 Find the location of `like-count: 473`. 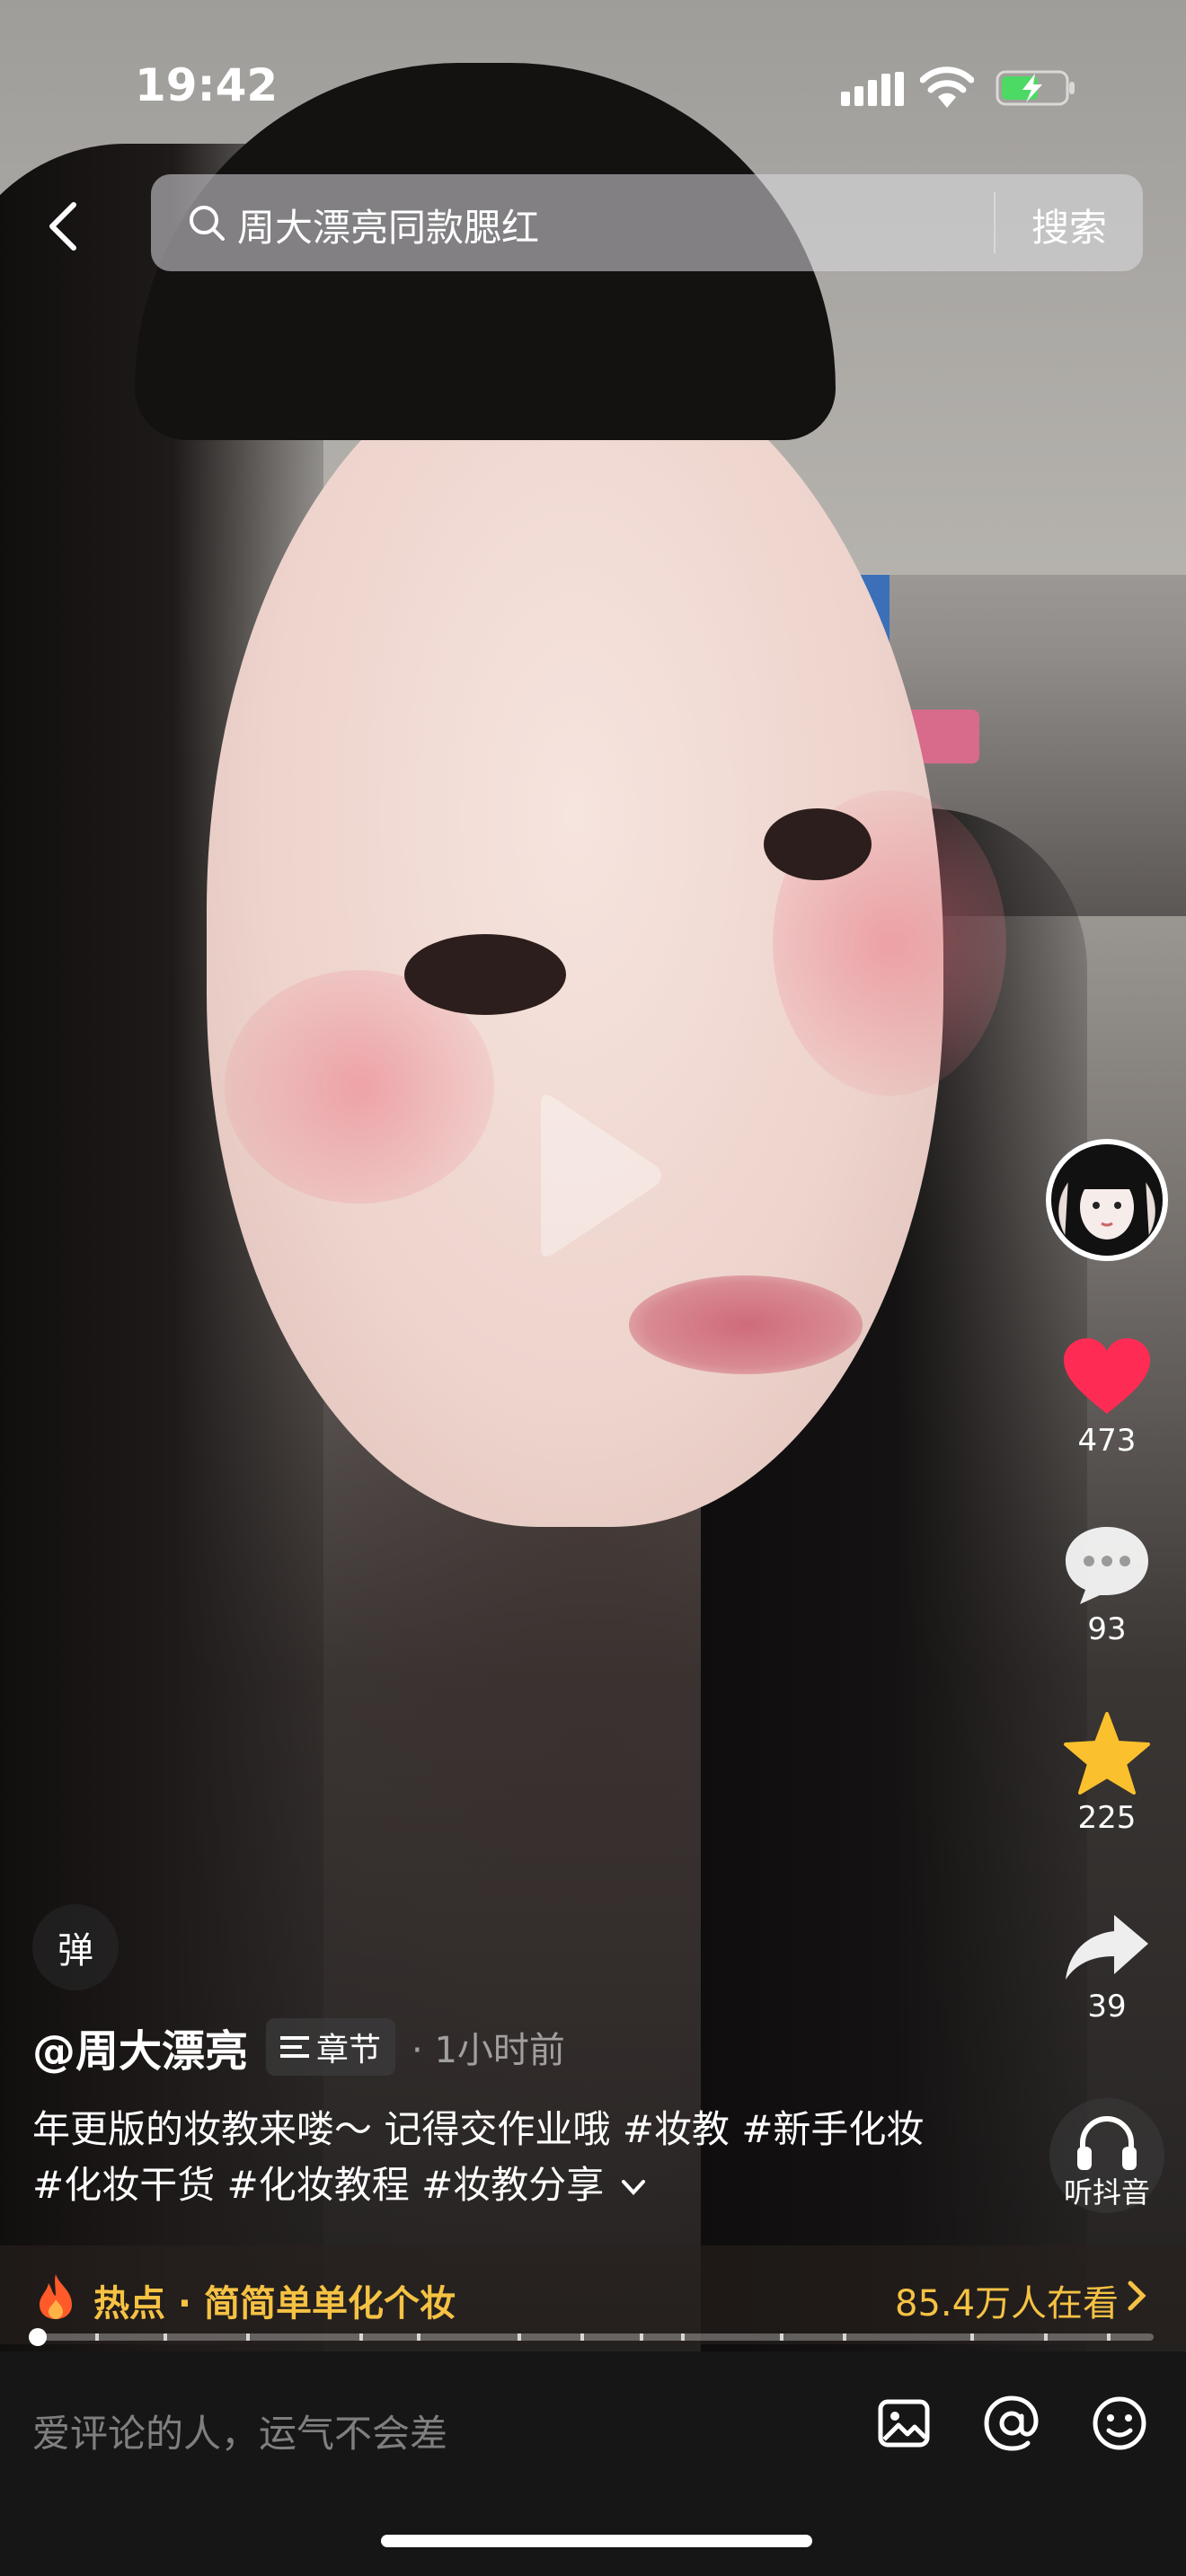

like-count: 473 is located at coordinates (1107, 1441).